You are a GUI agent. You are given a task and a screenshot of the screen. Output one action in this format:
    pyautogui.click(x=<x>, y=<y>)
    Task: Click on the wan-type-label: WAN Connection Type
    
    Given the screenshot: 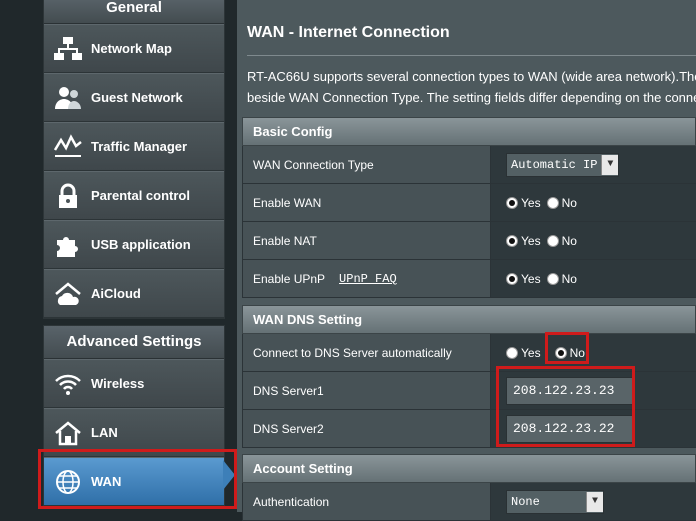 What is the action you would take?
    pyautogui.click(x=367, y=164)
    